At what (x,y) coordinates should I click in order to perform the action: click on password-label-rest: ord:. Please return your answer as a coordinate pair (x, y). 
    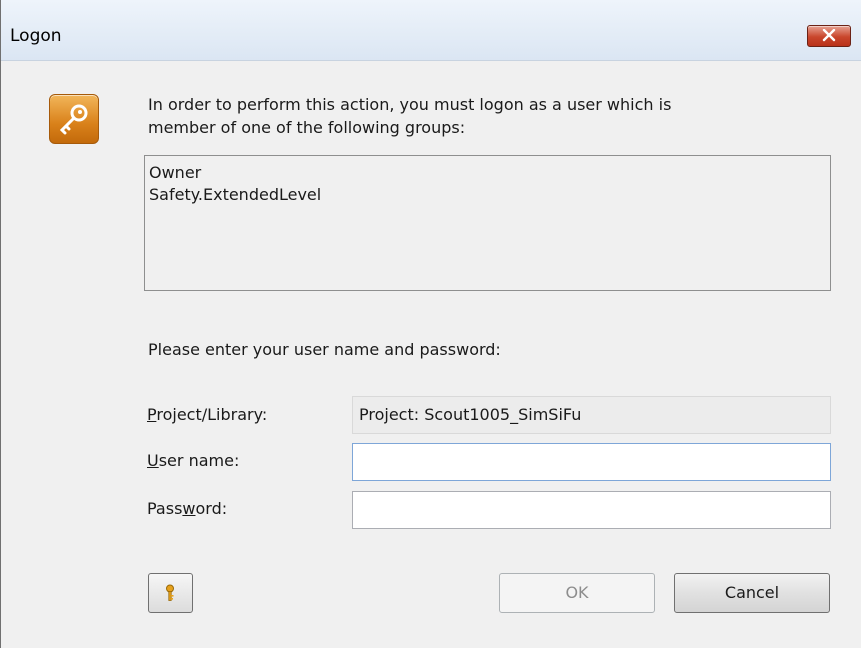
    Looking at the image, I should click on (211, 508).